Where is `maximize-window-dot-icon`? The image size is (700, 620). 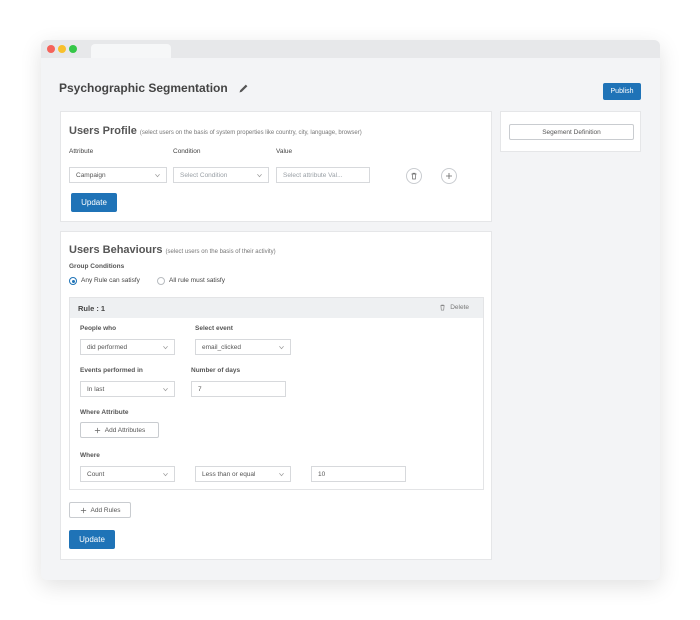 maximize-window-dot-icon is located at coordinates (73, 49).